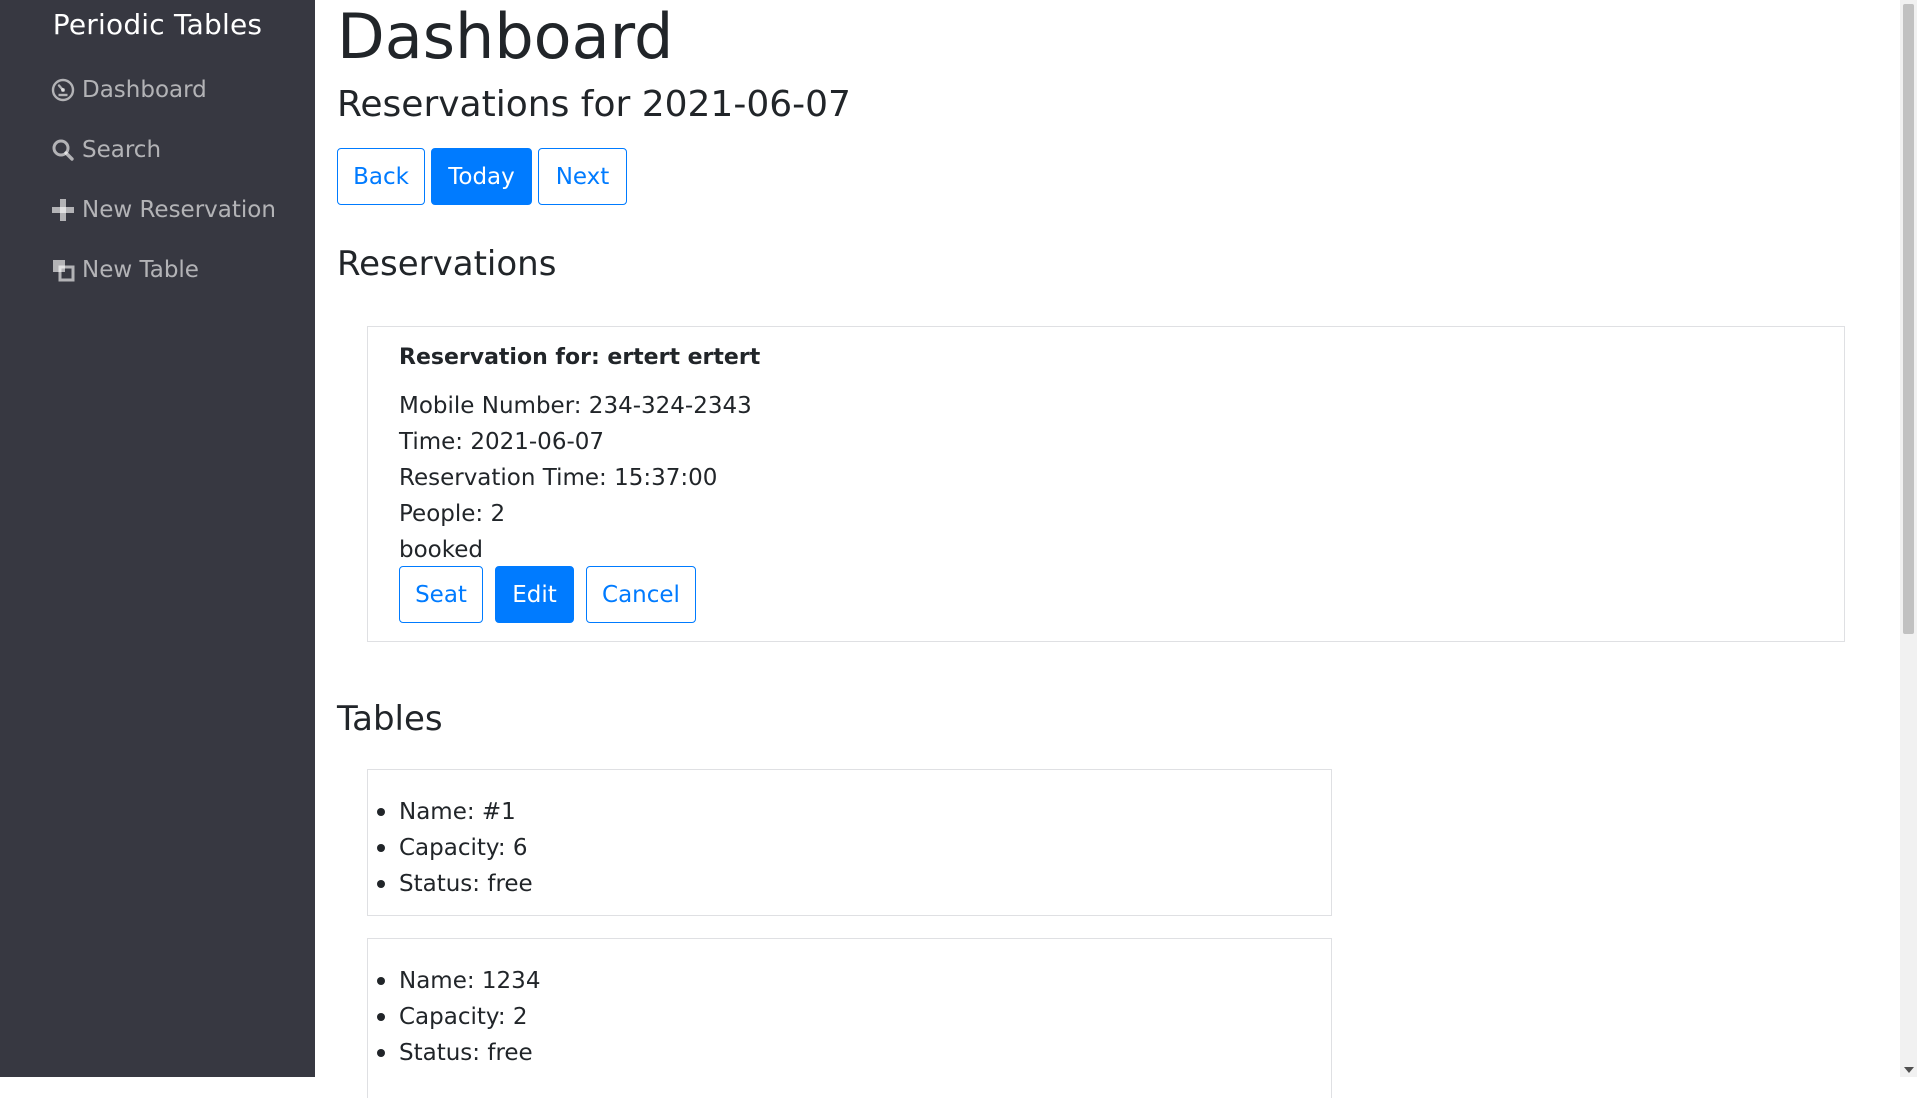 The image size is (1917, 1098). I want to click on reservation-time: Reservation Time: 15:37:00, so click(558, 478).